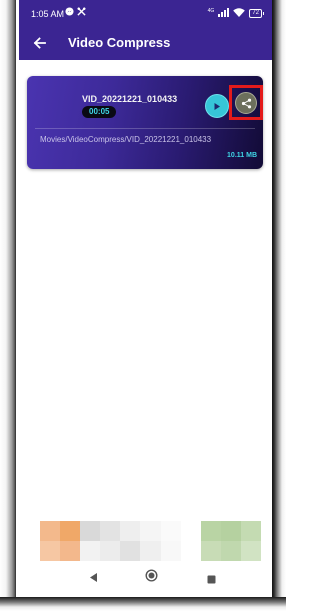 The image size is (320, 611). I want to click on battery-icon: 72, so click(256, 13).